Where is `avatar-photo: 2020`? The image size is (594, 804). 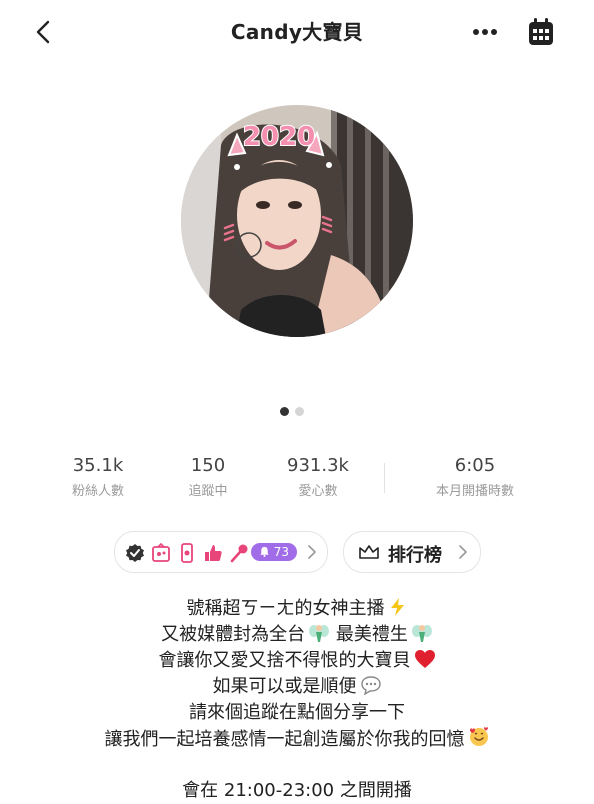 avatar-photo: 2020 is located at coordinates (297, 221).